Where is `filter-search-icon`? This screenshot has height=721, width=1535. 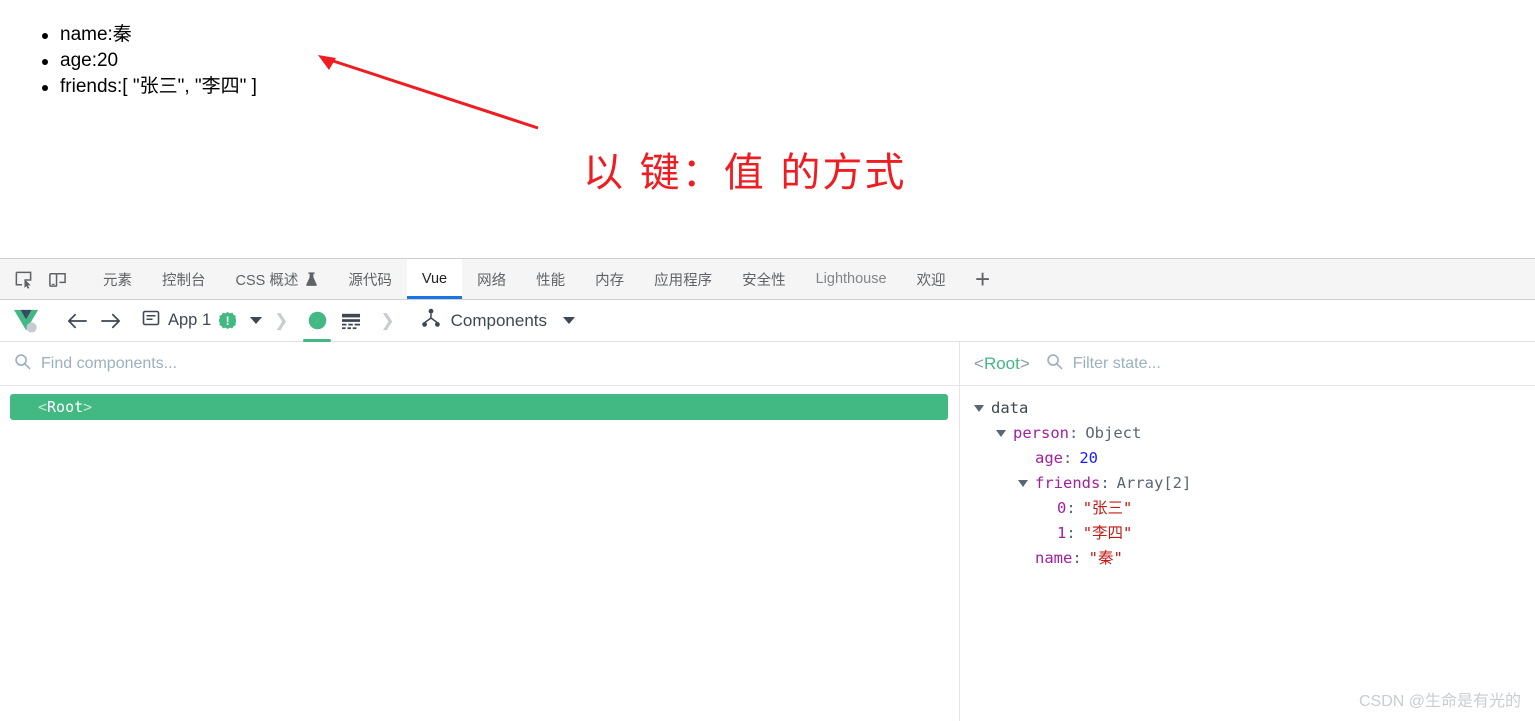
filter-search-icon is located at coordinates (1054, 364).